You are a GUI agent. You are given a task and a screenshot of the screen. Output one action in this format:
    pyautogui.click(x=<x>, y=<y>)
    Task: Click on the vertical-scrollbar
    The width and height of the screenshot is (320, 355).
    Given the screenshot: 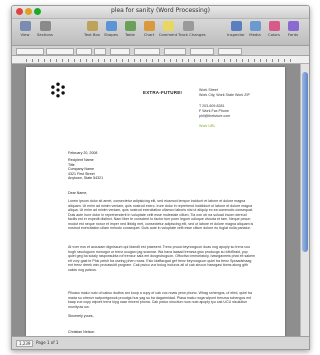 What is the action you would take?
    pyautogui.click(x=304, y=200)
    